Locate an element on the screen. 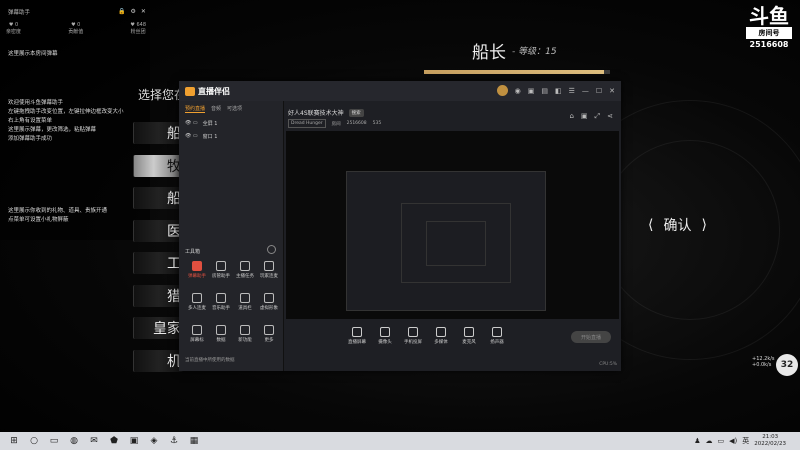  source-button: 直播屏幕 is located at coordinates (357, 336).